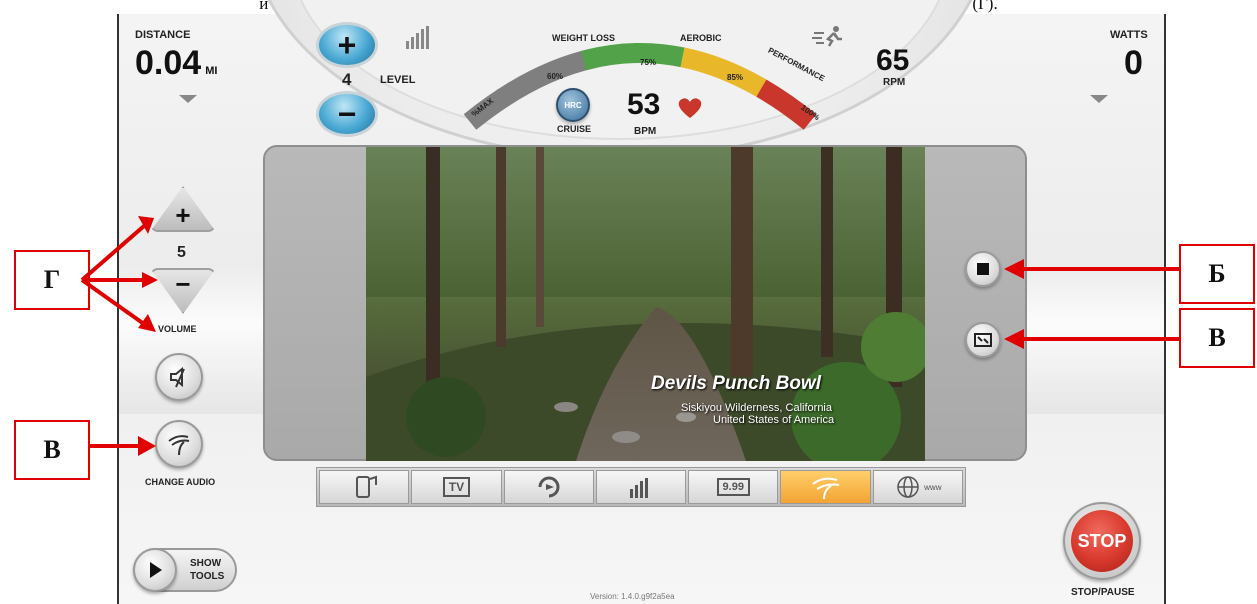 The width and height of the screenshot is (1257, 604). I want to click on stop-button: STOP, so click(1102, 541).